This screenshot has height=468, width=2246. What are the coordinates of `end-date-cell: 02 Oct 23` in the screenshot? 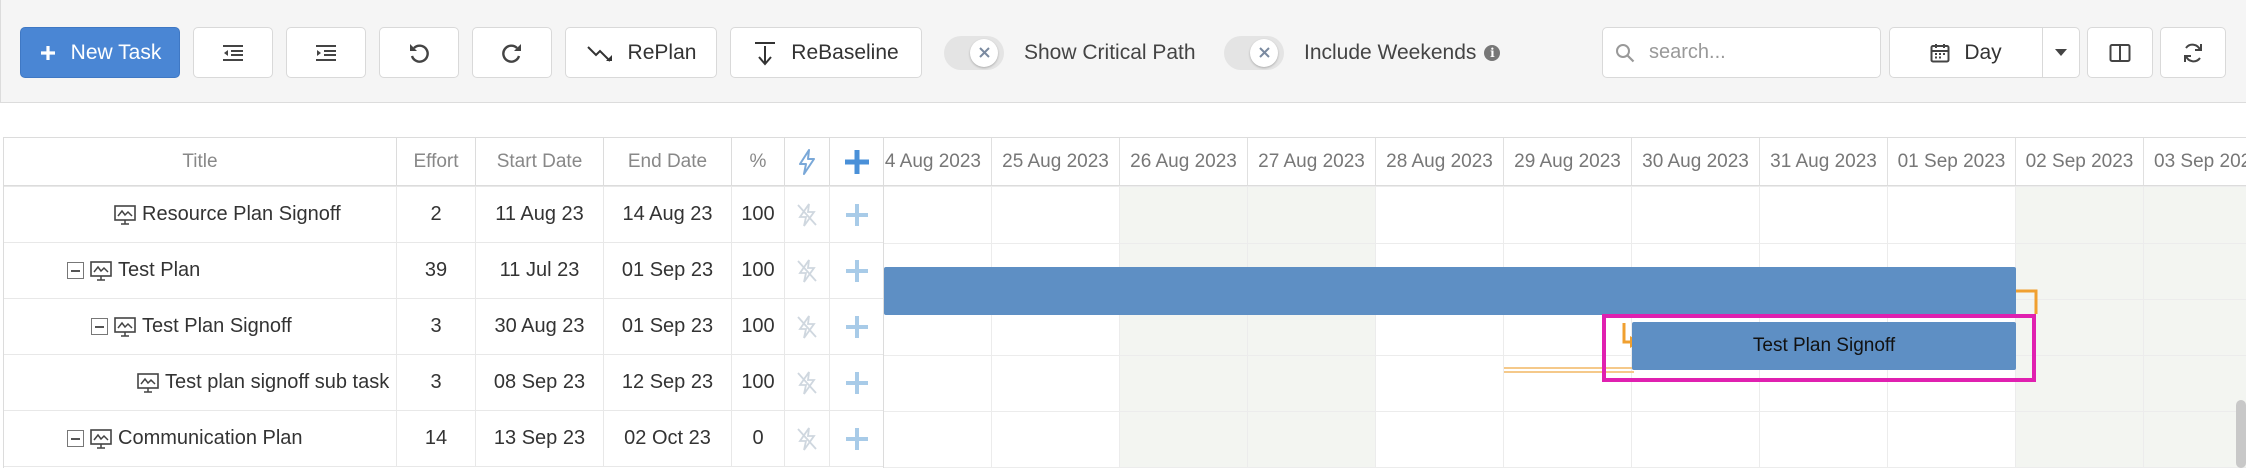 It's located at (668, 438).